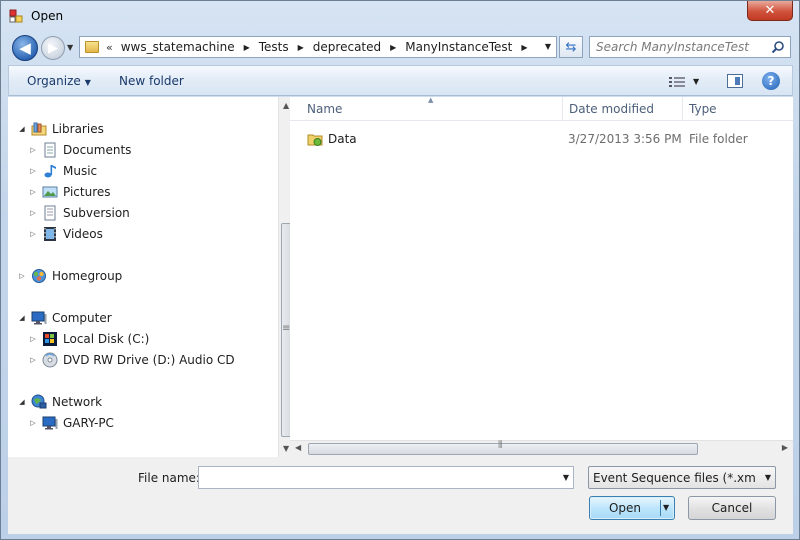 The height and width of the screenshot is (540, 800). I want to click on tree-item-dvd-drive: ▷ DVD RW Drive (D:) Audio CD, so click(131, 360).